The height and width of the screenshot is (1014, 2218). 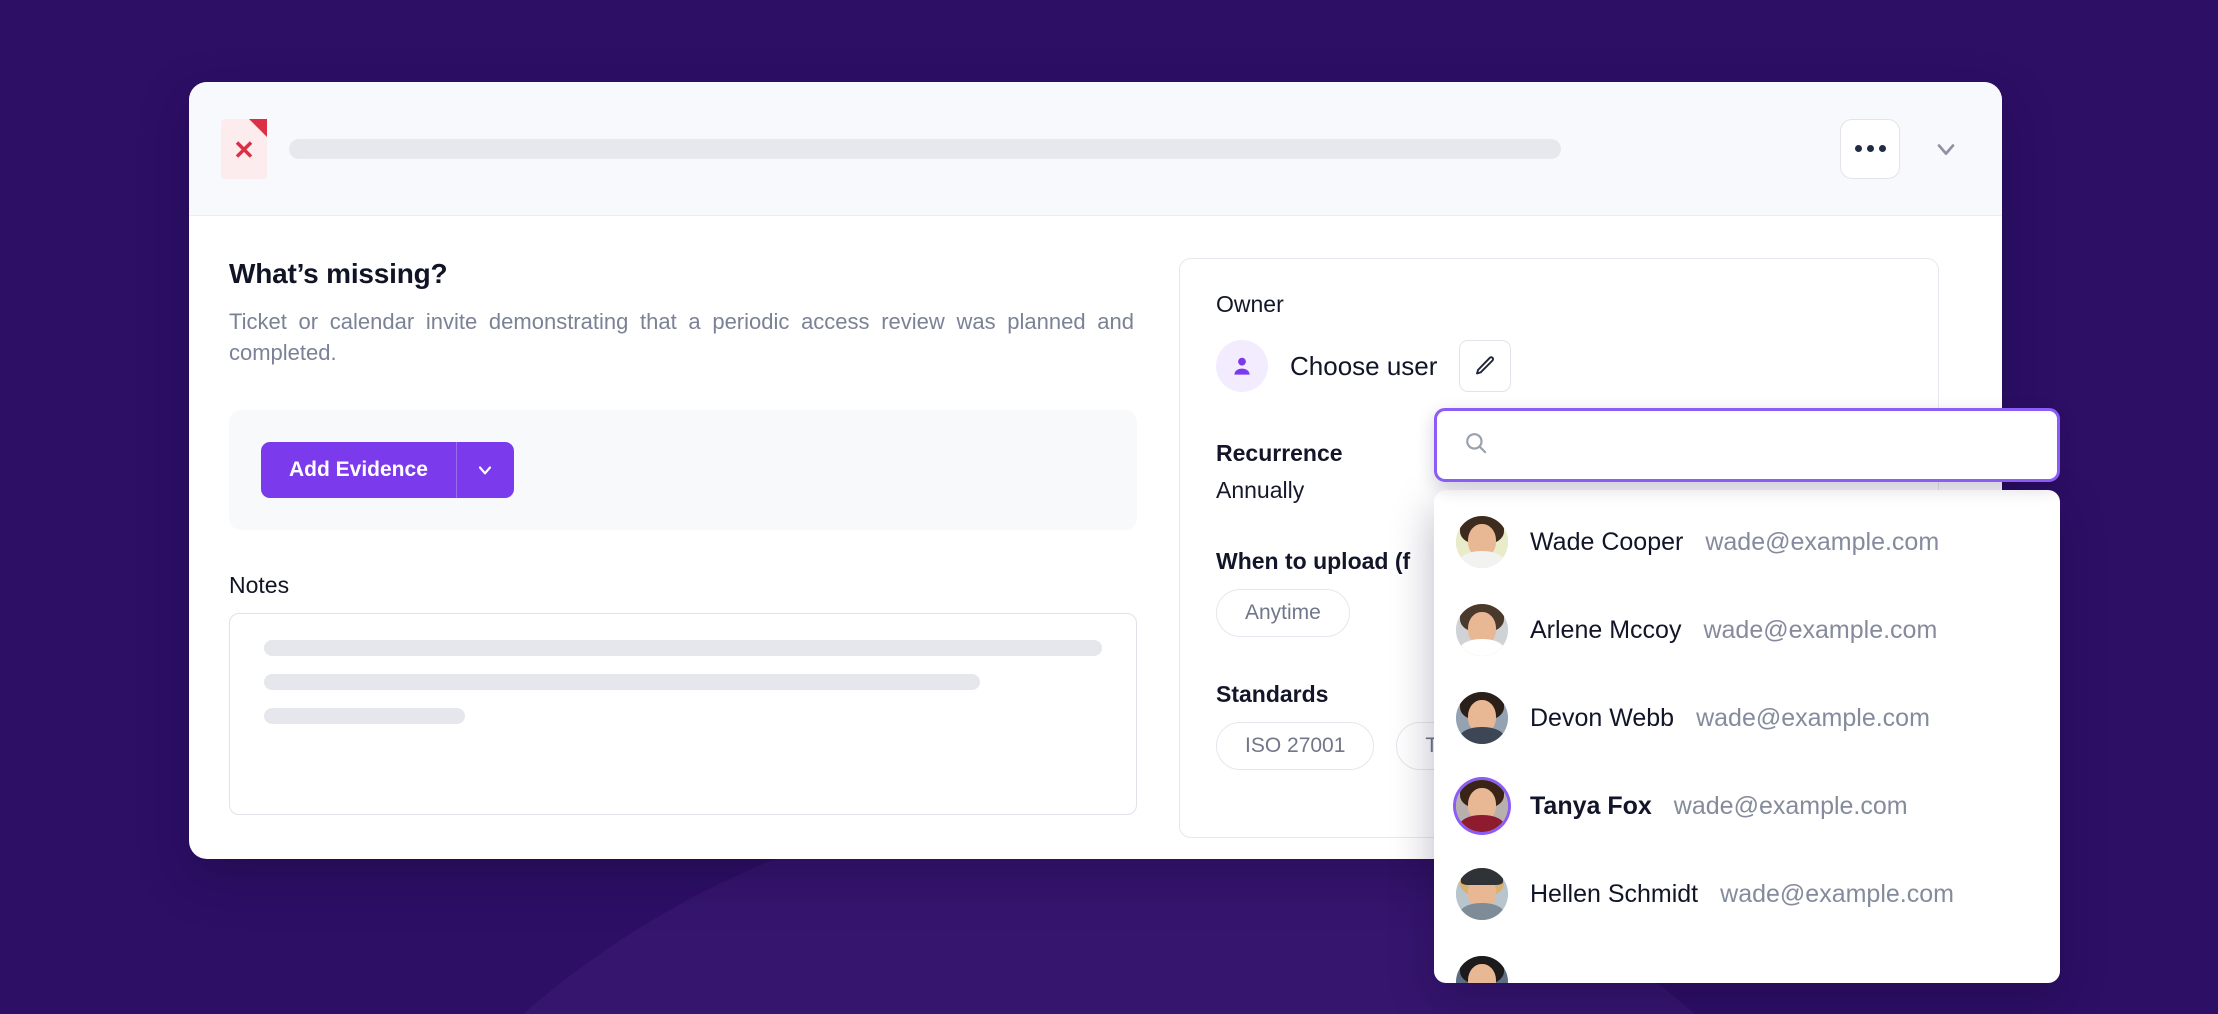 What do you see at coordinates (1363, 366) in the screenshot?
I see `owner-value: Choose user` at bounding box center [1363, 366].